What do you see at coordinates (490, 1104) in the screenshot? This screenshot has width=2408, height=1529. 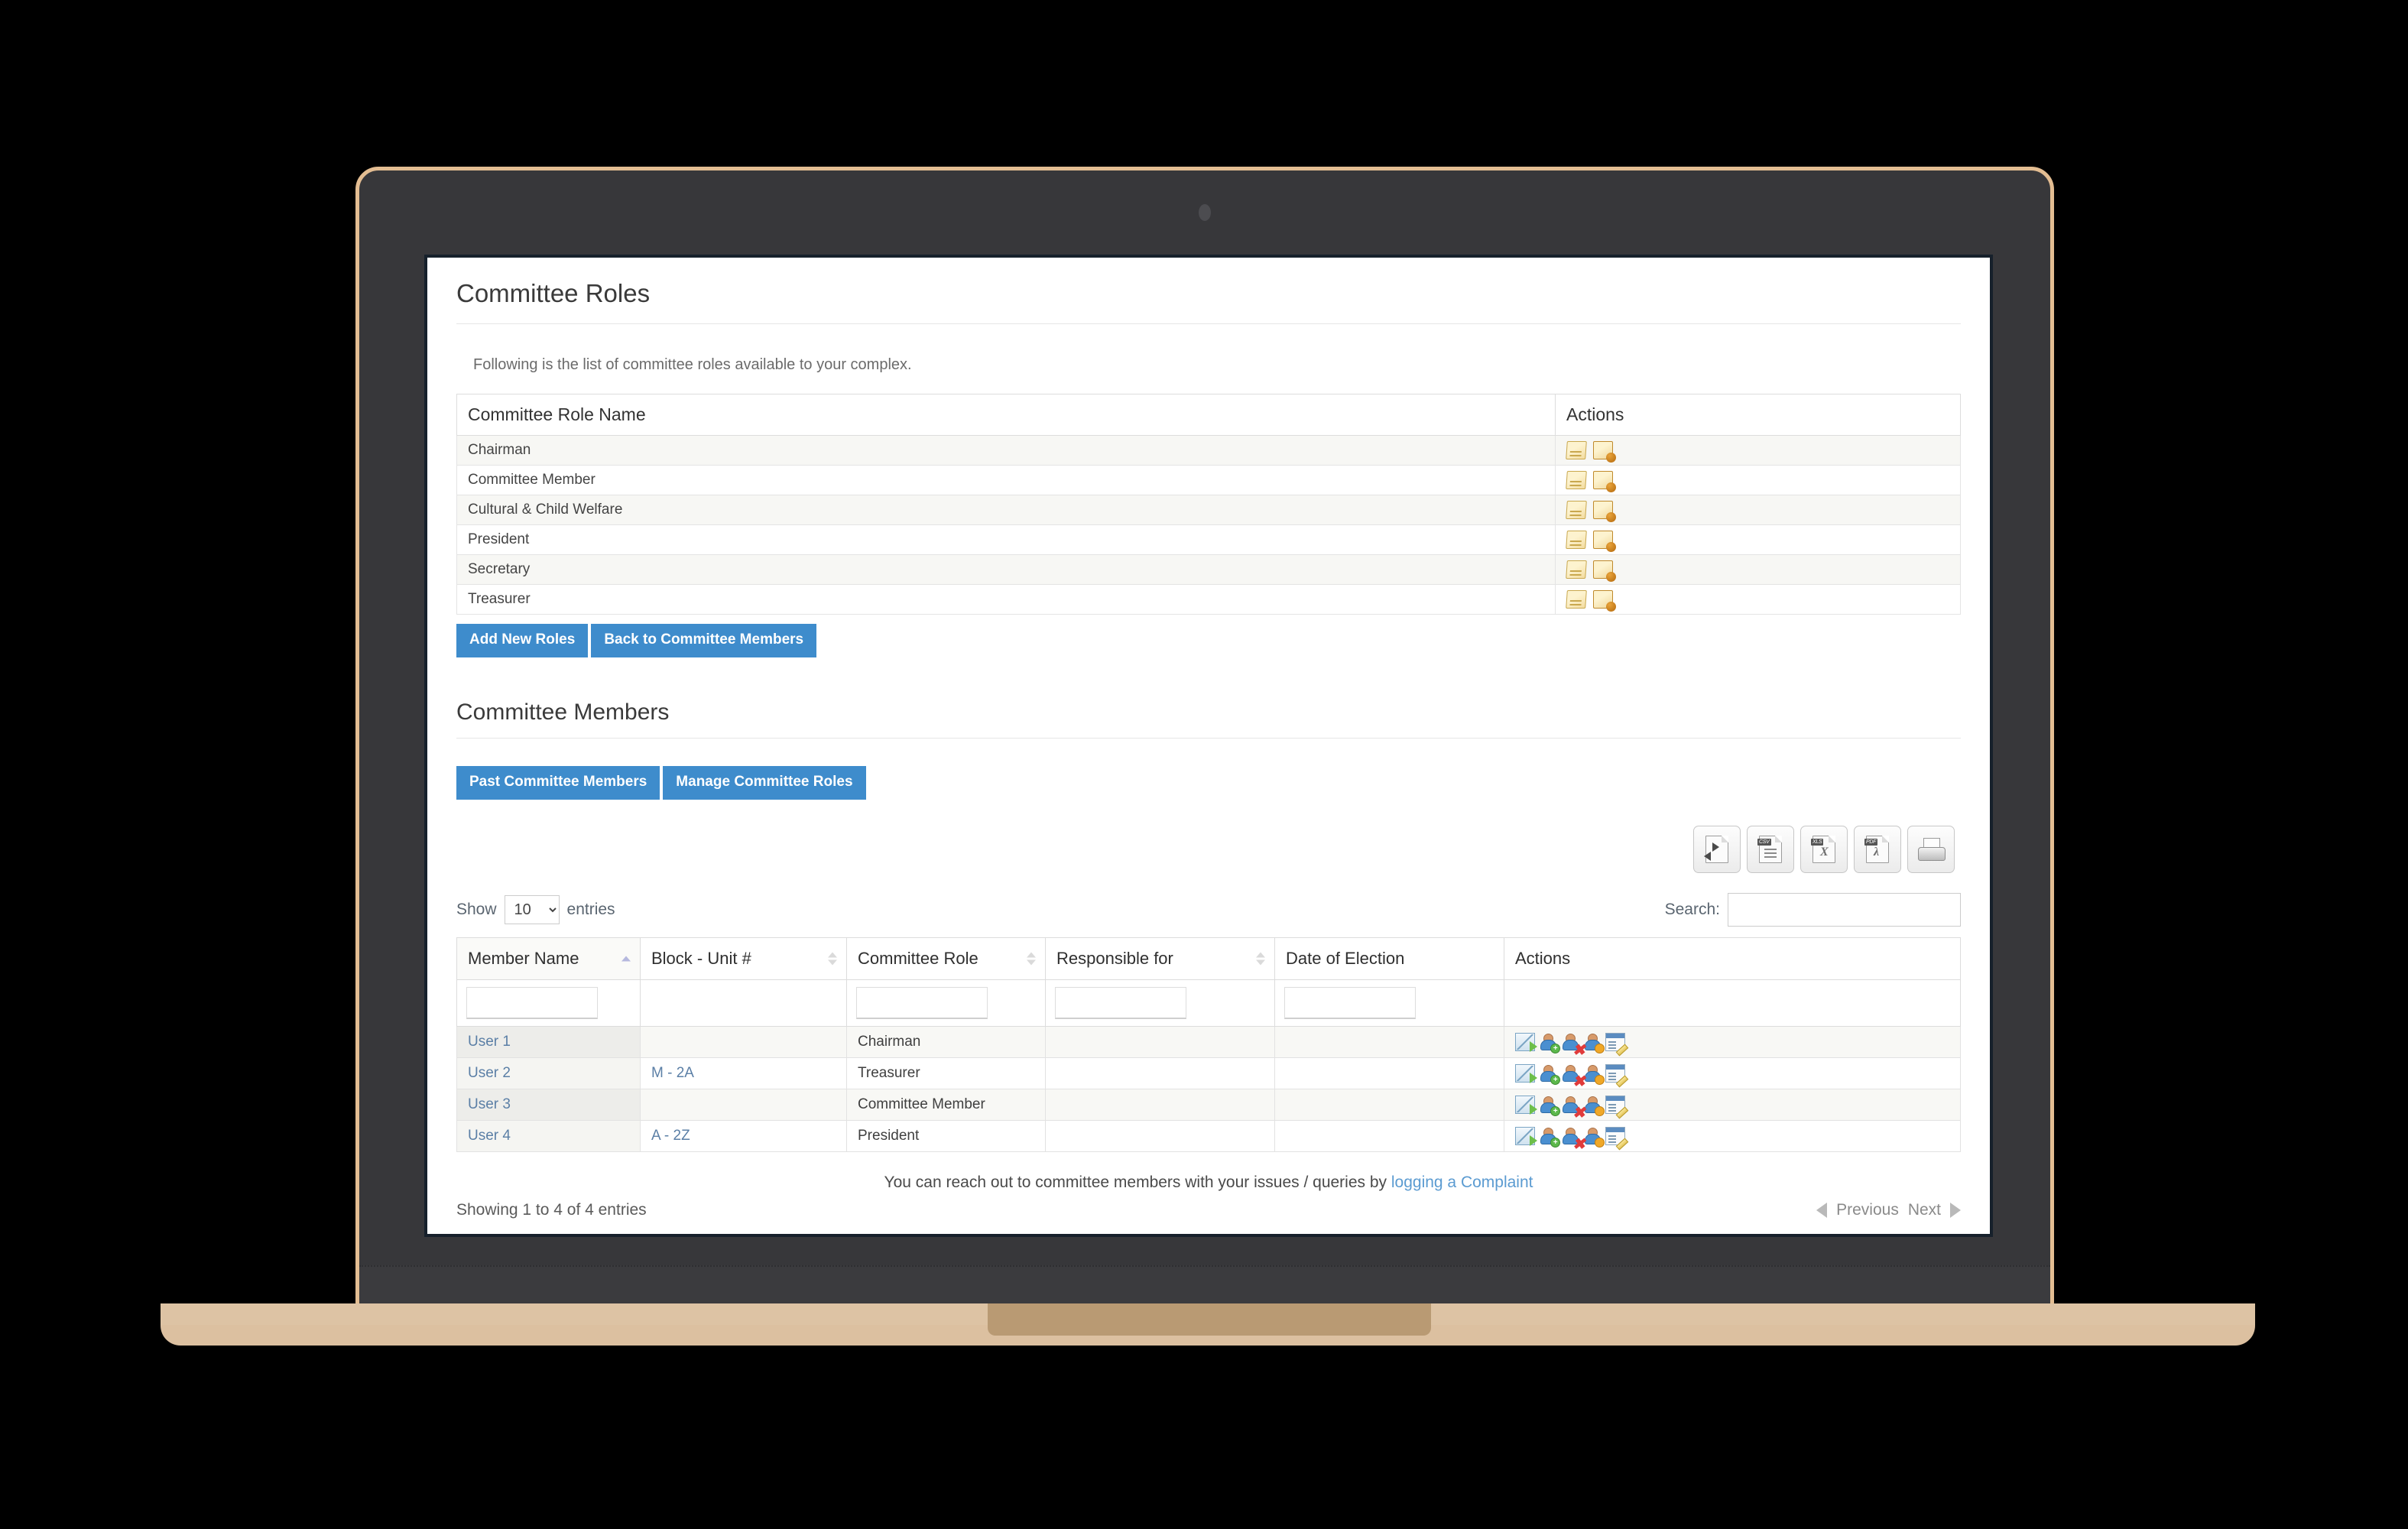 I see `member-name-link: User 3` at bounding box center [490, 1104].